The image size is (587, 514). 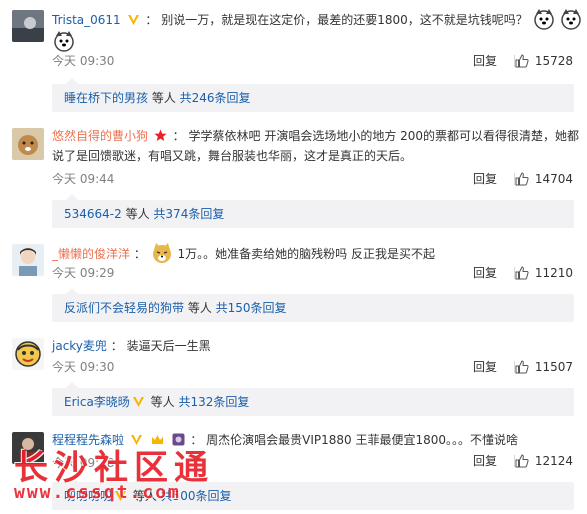 I want to click on sub-replies-box: 534664-2 等人 共374条回复, so click(x=313, y=211).